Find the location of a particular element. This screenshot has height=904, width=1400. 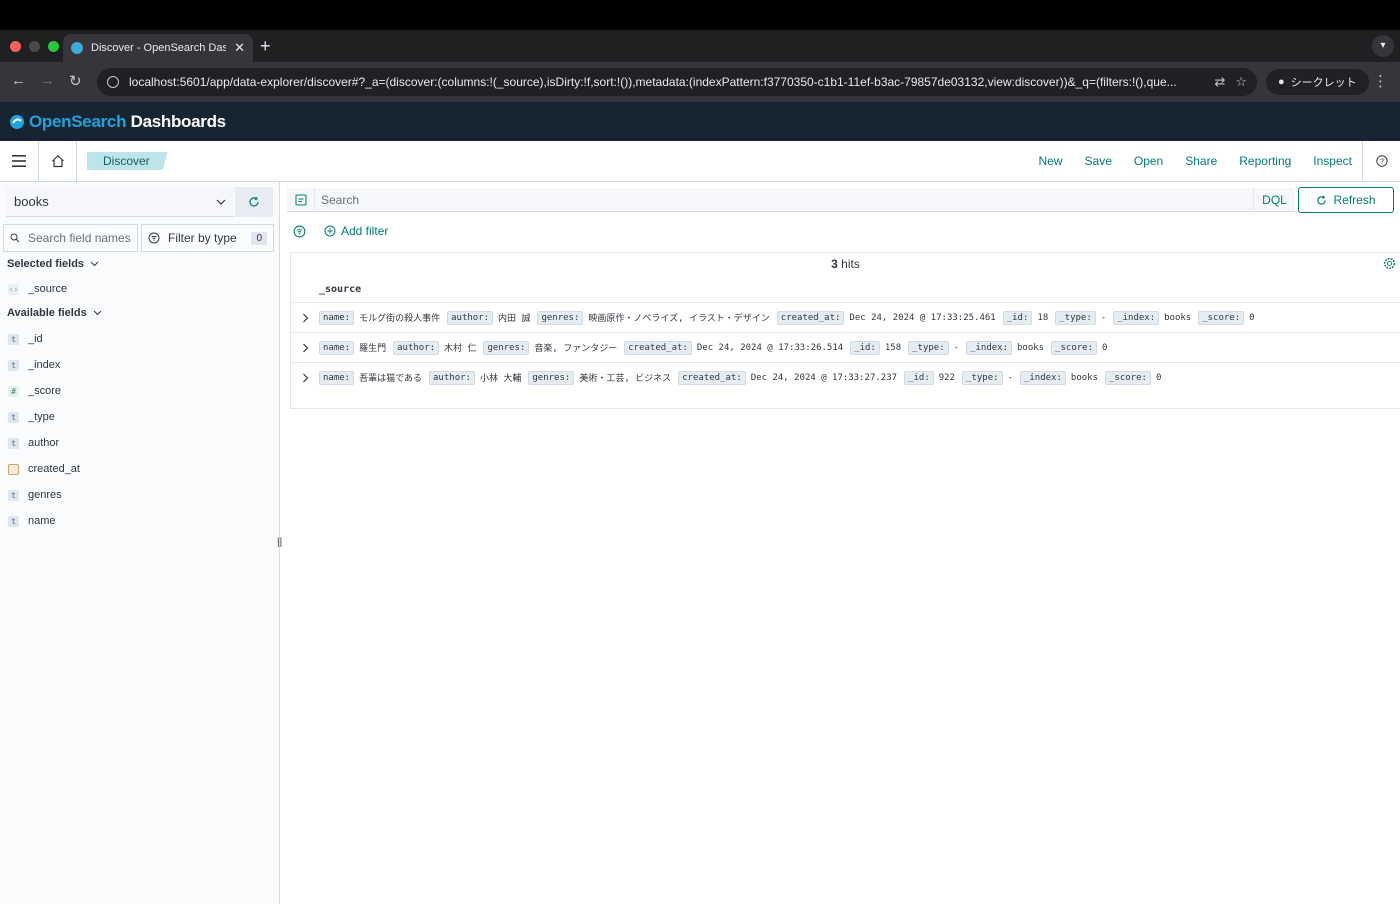

browser-menu-icon: ⋮ is located at coordinates (1380, 81).